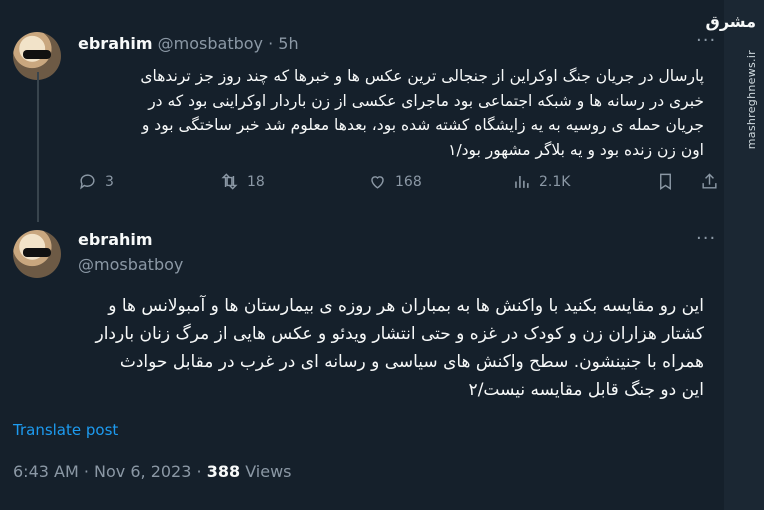  Describe the element at coordinates (229, 181) in the screenshot. I see `retweet-icon` at that location.